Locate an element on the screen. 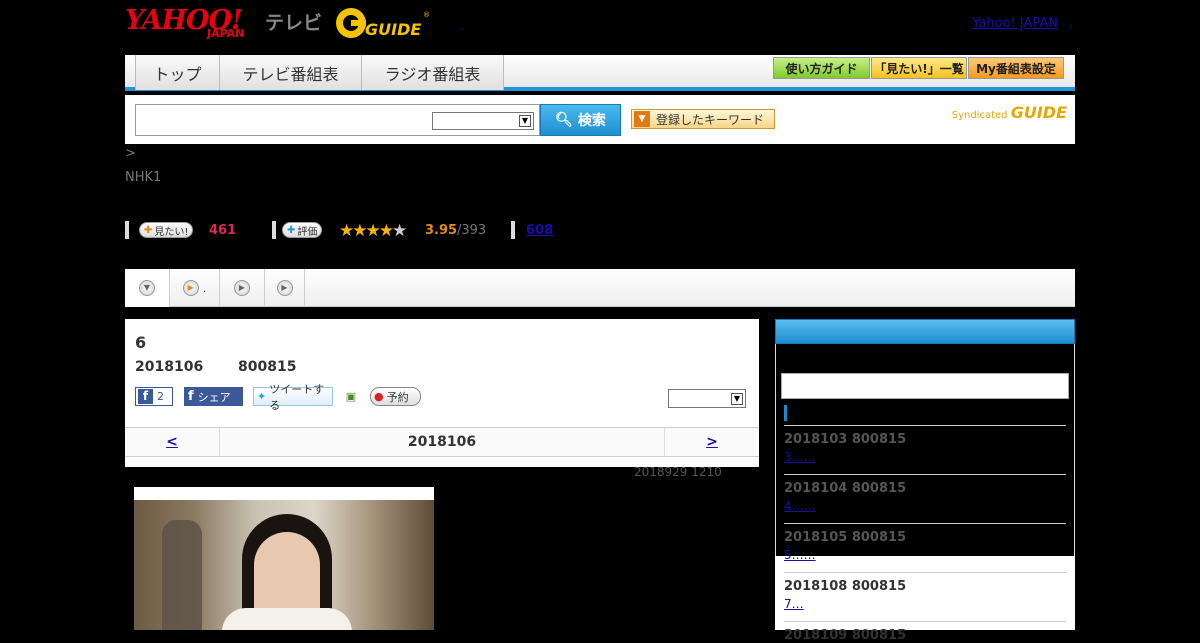 This screenshot has width=1200, height=643. episode-date: 2018106 is located at coordinates (169, 367).